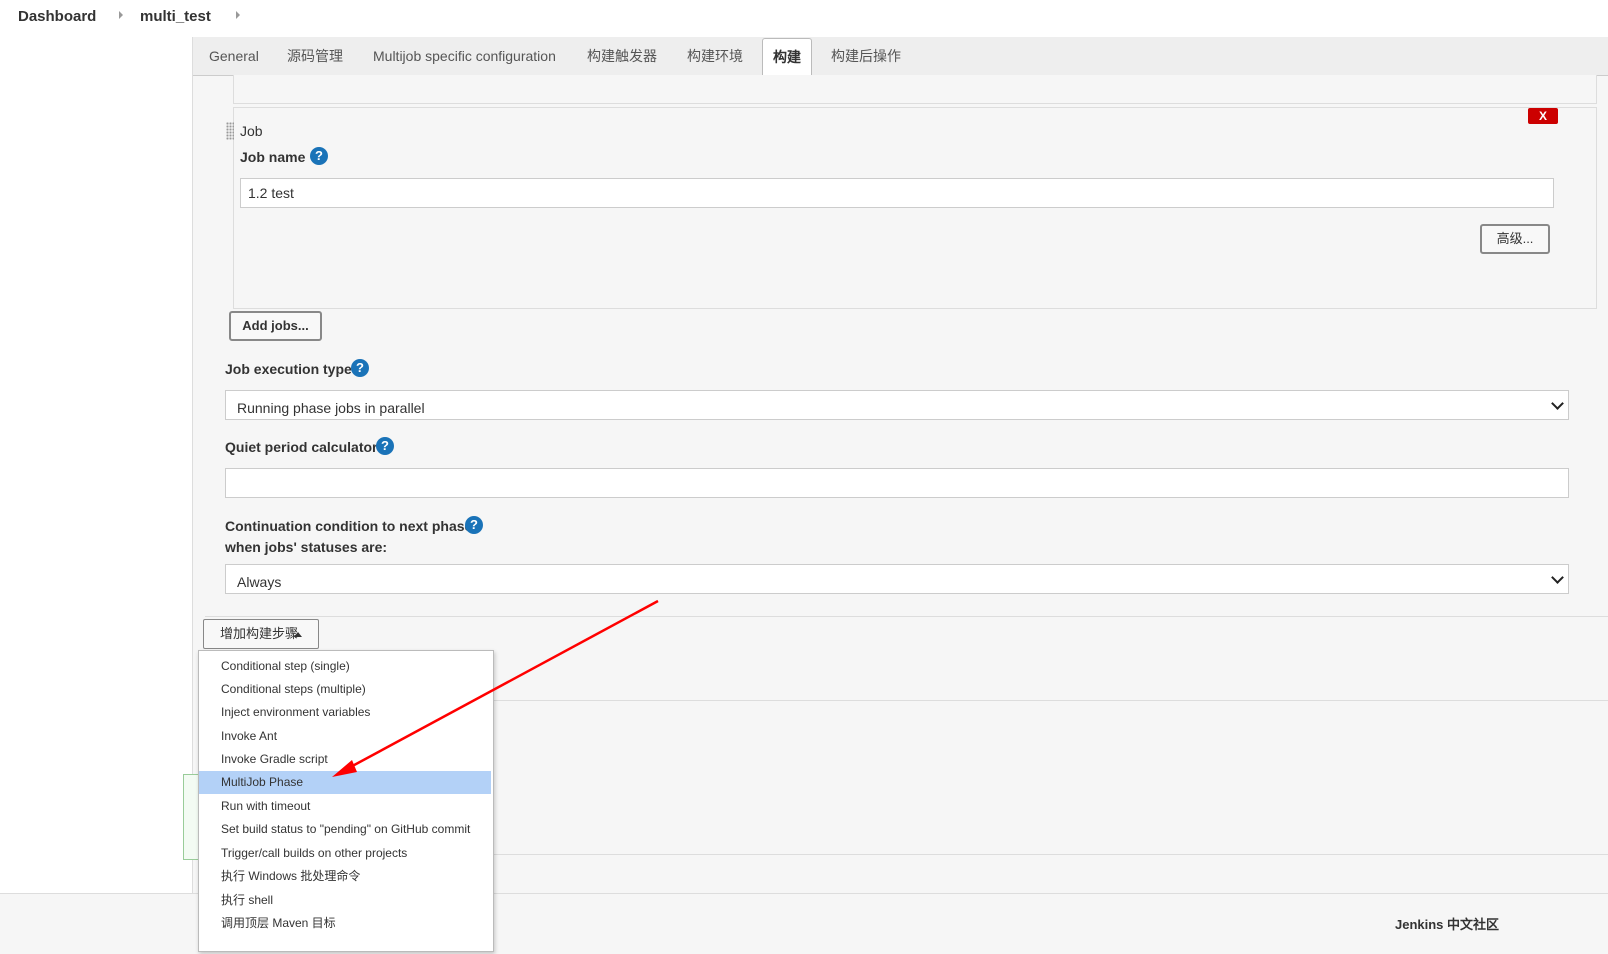 This screenshot has height=954, width=1608. What do you see at coordinates (804, 18) in the screenshot?
I see `breadcrumb: Dashboard multi_test` at bounding box center [804, 18].